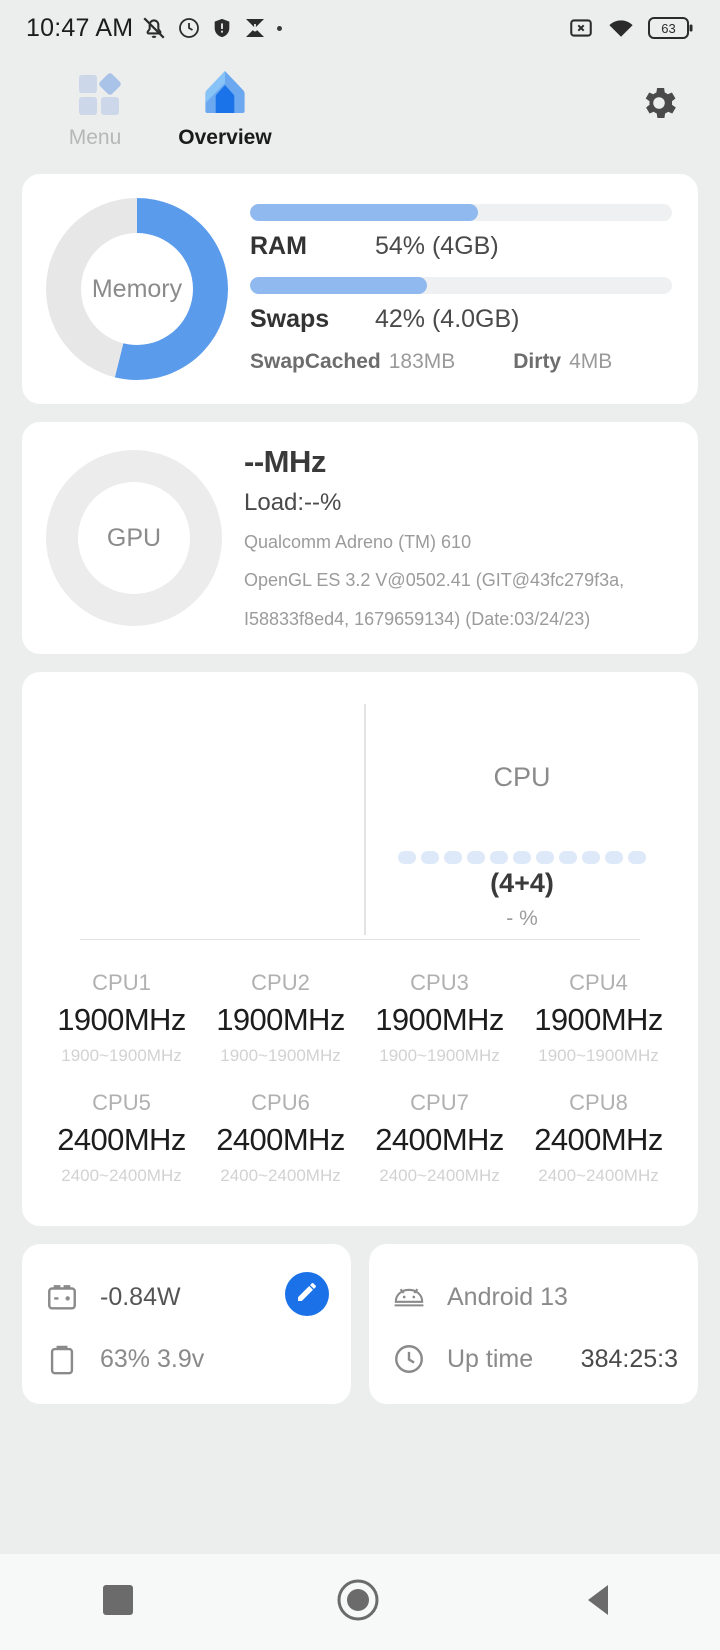 Image resolution: width=720 pixels, height=1650 pixels. I want to click on cpu-core-item: CPU4 1900MHz 1900~1900MHz, so click(598, 1018).